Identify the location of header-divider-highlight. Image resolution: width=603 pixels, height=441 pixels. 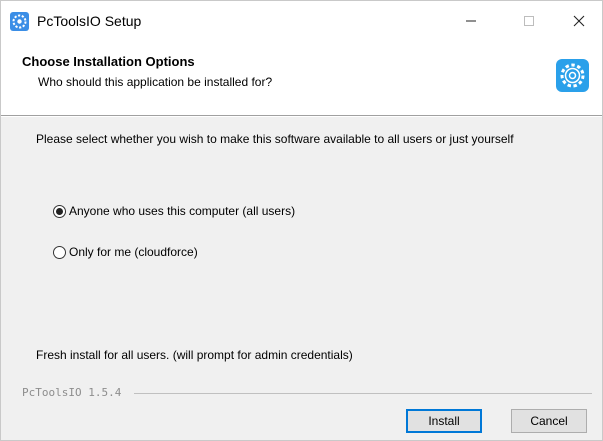
(301, 116).